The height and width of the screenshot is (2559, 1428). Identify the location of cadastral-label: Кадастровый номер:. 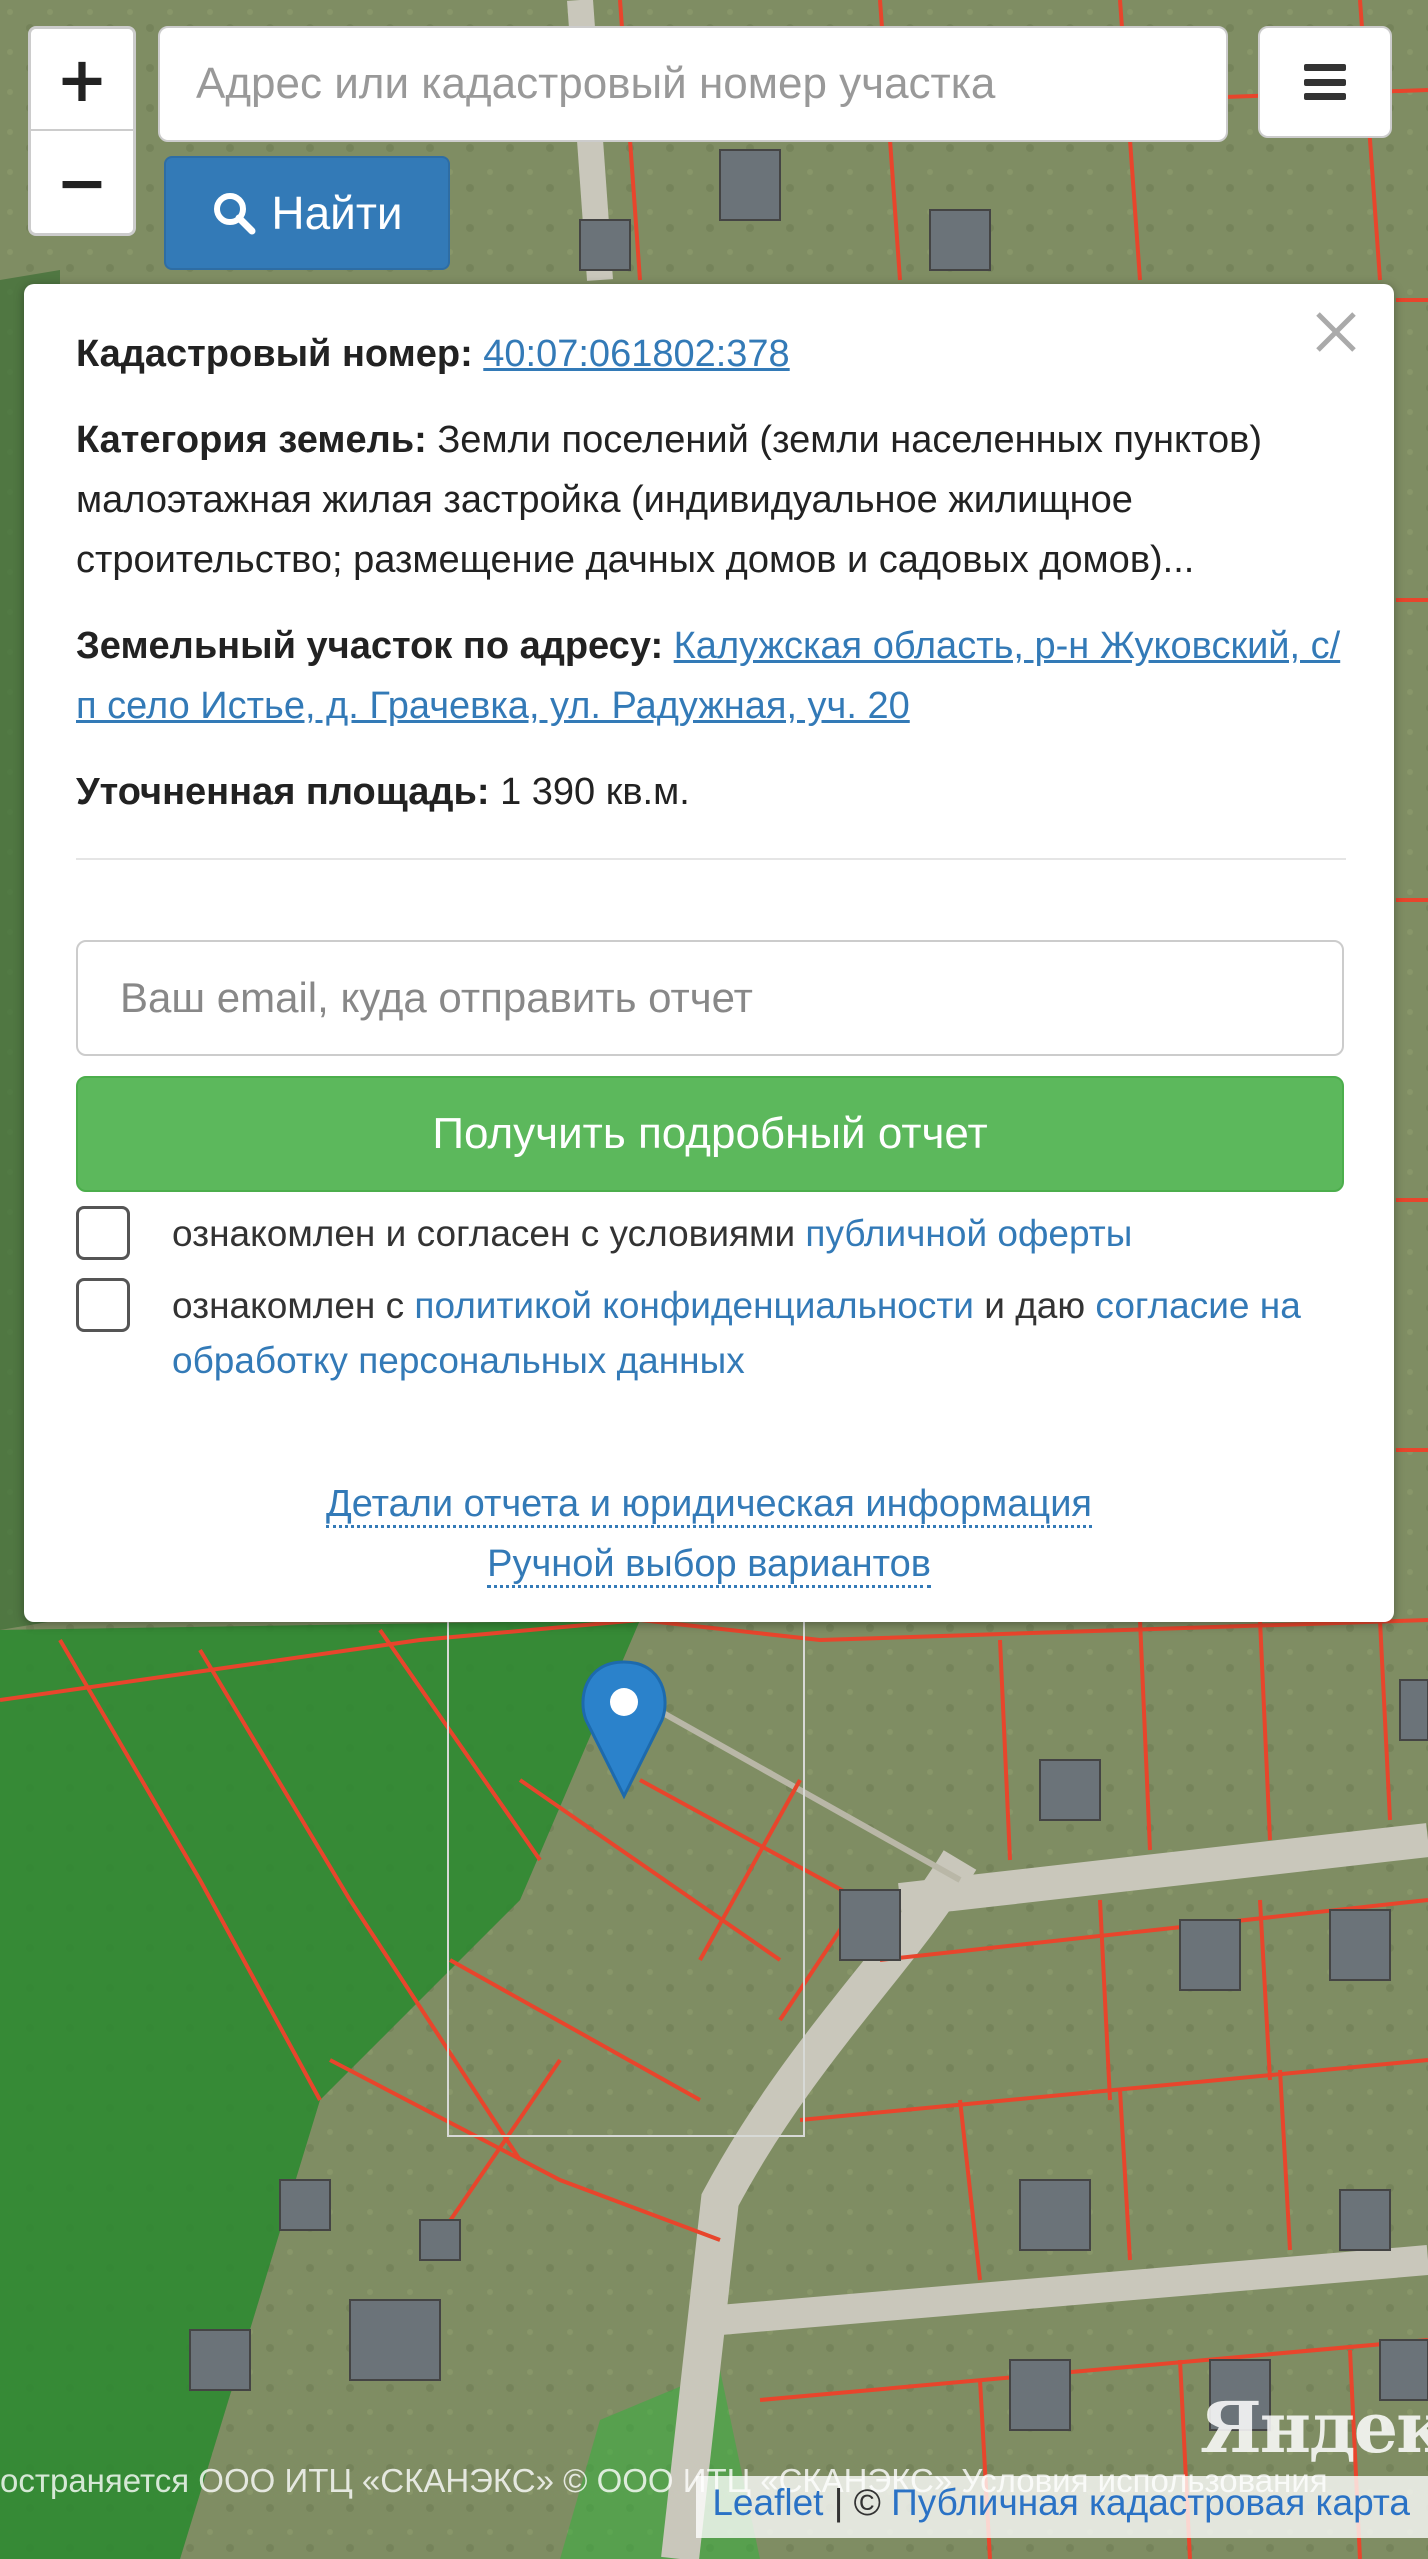
(274, 354).